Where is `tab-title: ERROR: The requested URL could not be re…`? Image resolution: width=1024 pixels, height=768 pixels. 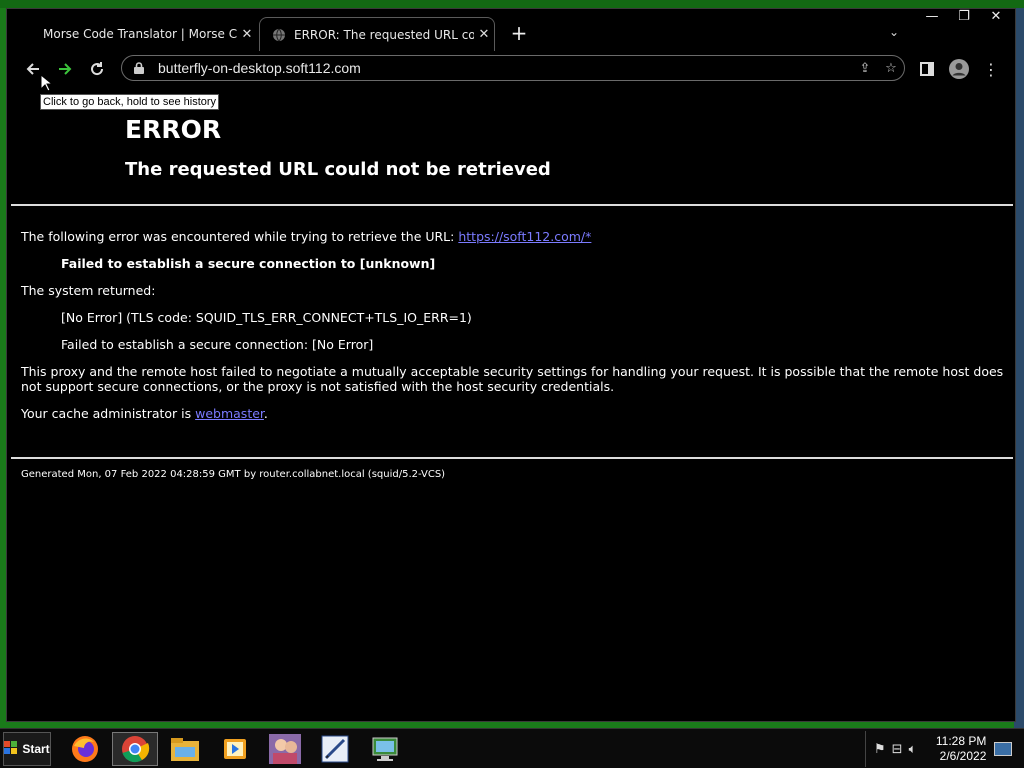 tab-title: ERROR: The requested URL could not be re… is located at coordinates (384, 34).